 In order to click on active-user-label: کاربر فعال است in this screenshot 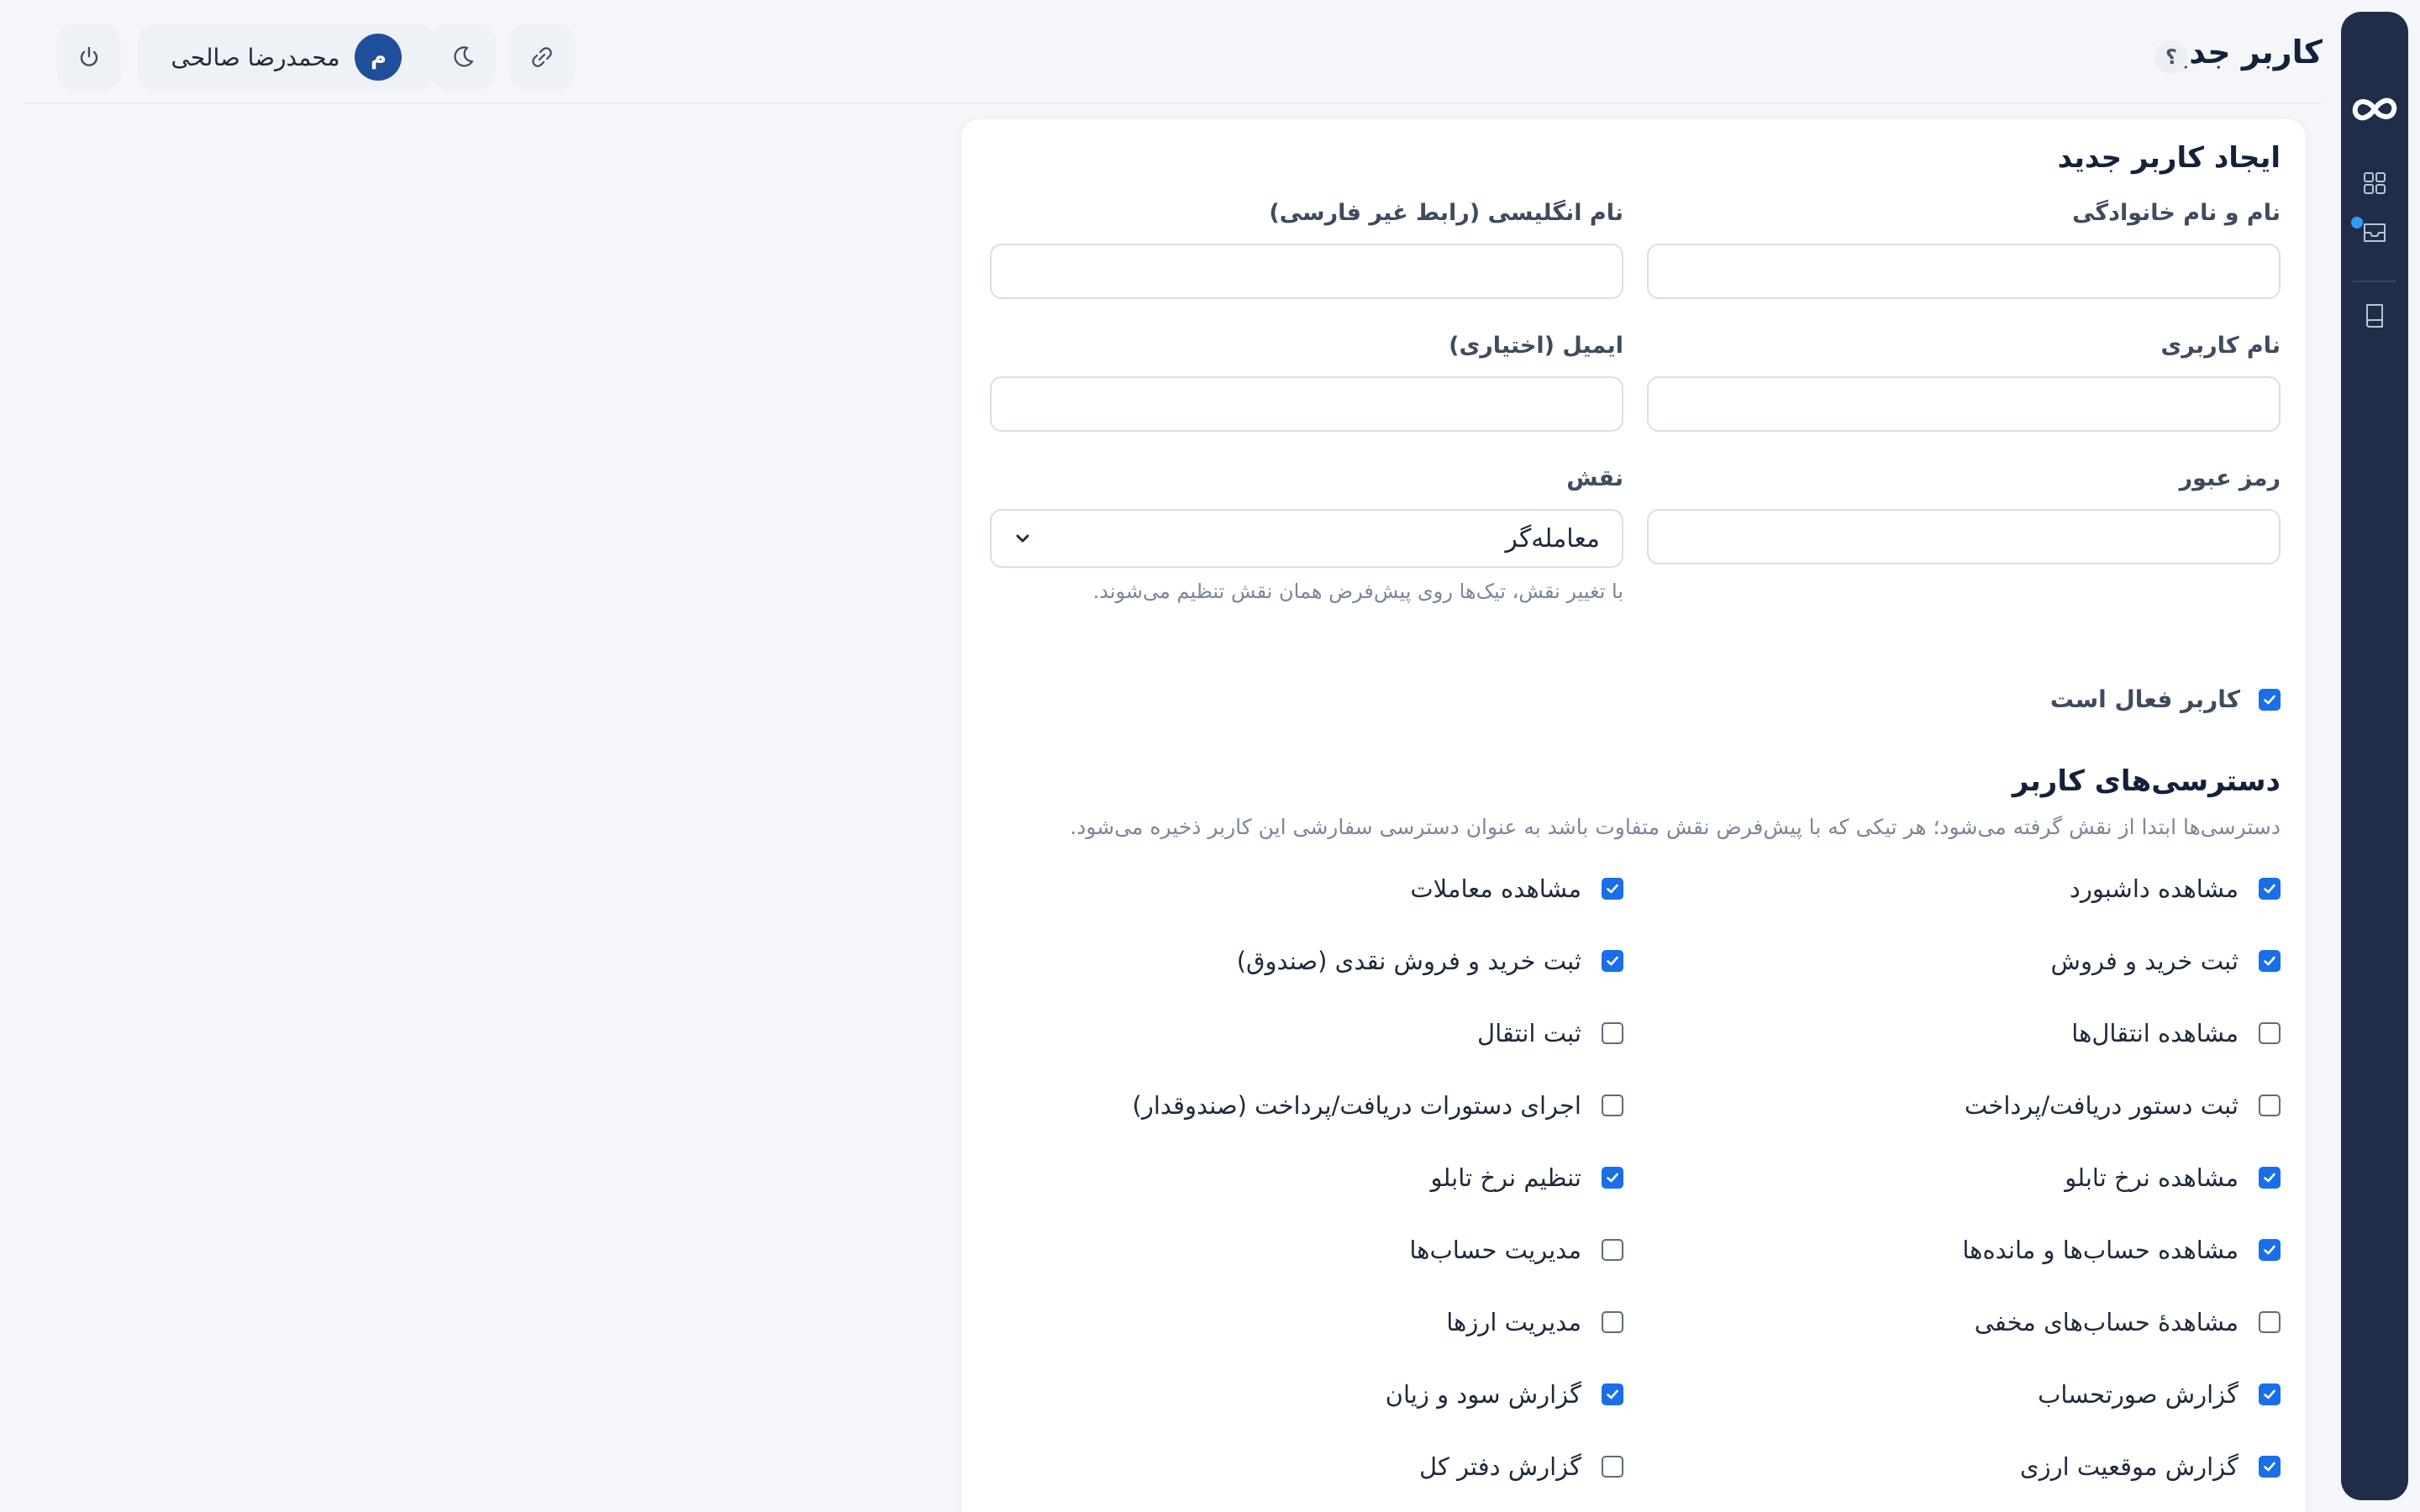, I will do `click(2145, 699)`.